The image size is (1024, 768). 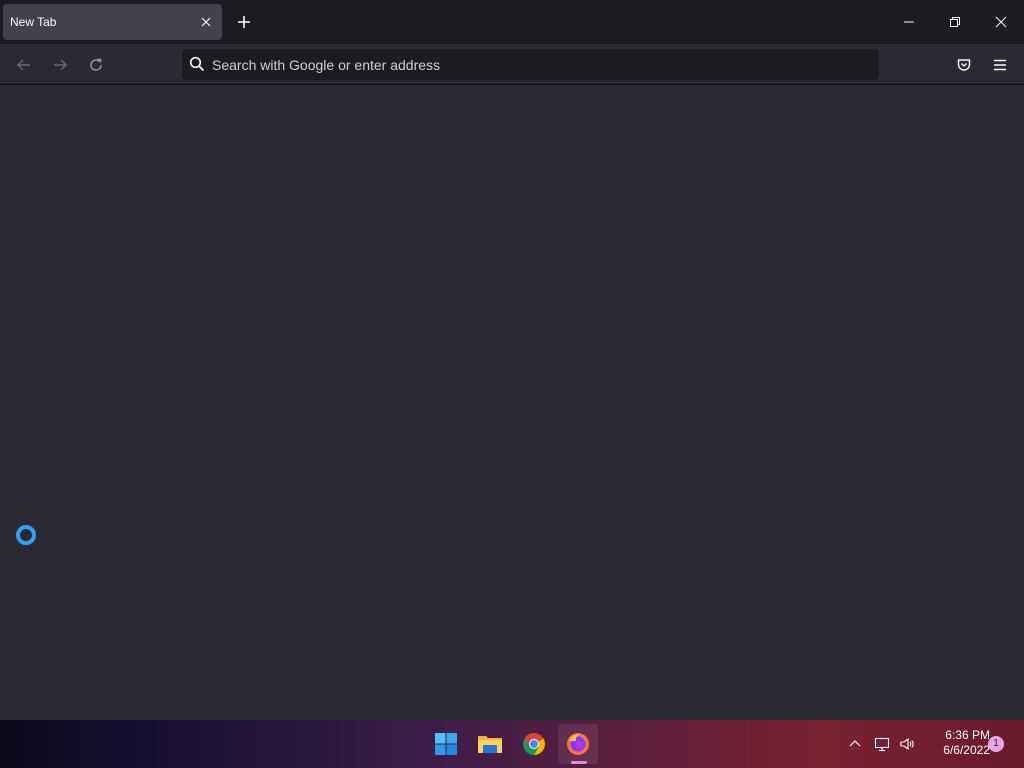 What do you see at coordinates (909, 22) in the screenshot?
I see `minimize-icon` at bounding box center [909, 22].